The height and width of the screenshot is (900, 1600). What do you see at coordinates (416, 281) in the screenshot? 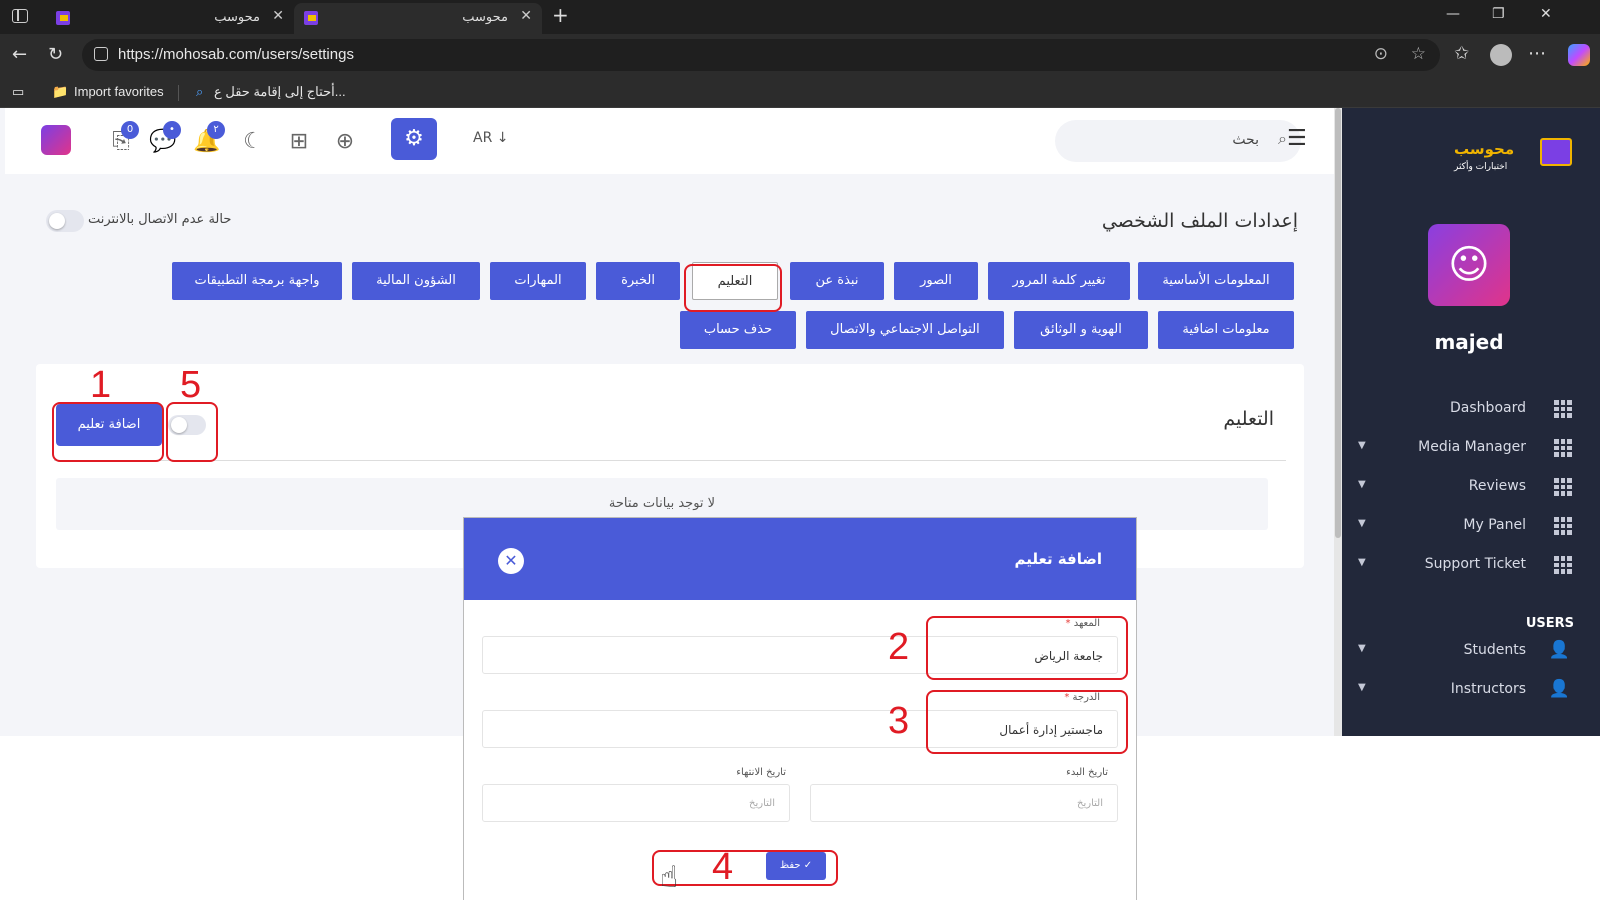
I see `tab-financial: الشؤون المالية` at bounding box center [416, 281].